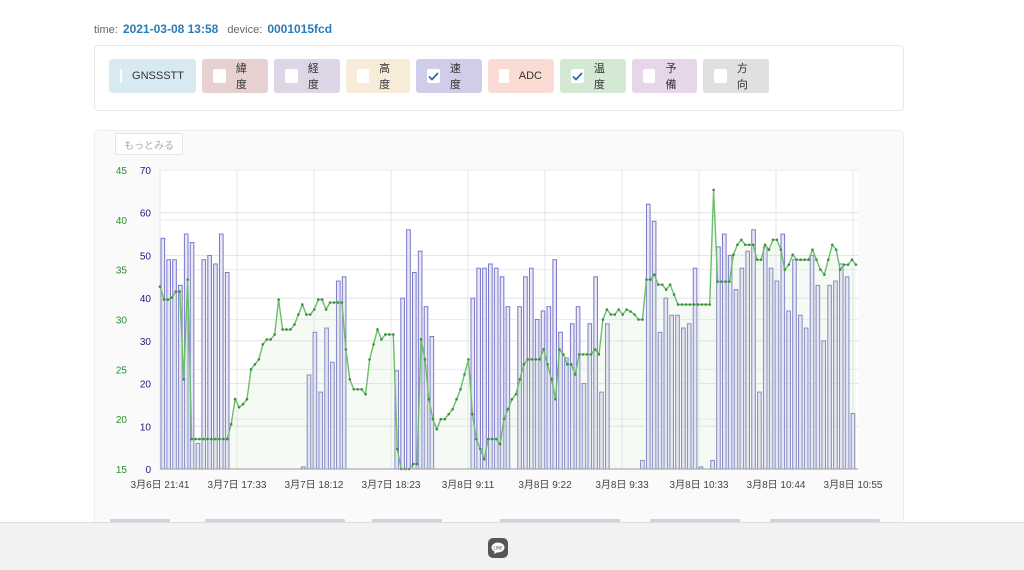 The width and height of the screenshot is (1024, 570). I want to click on y-left-tick-label: 15, so click(122, 470).